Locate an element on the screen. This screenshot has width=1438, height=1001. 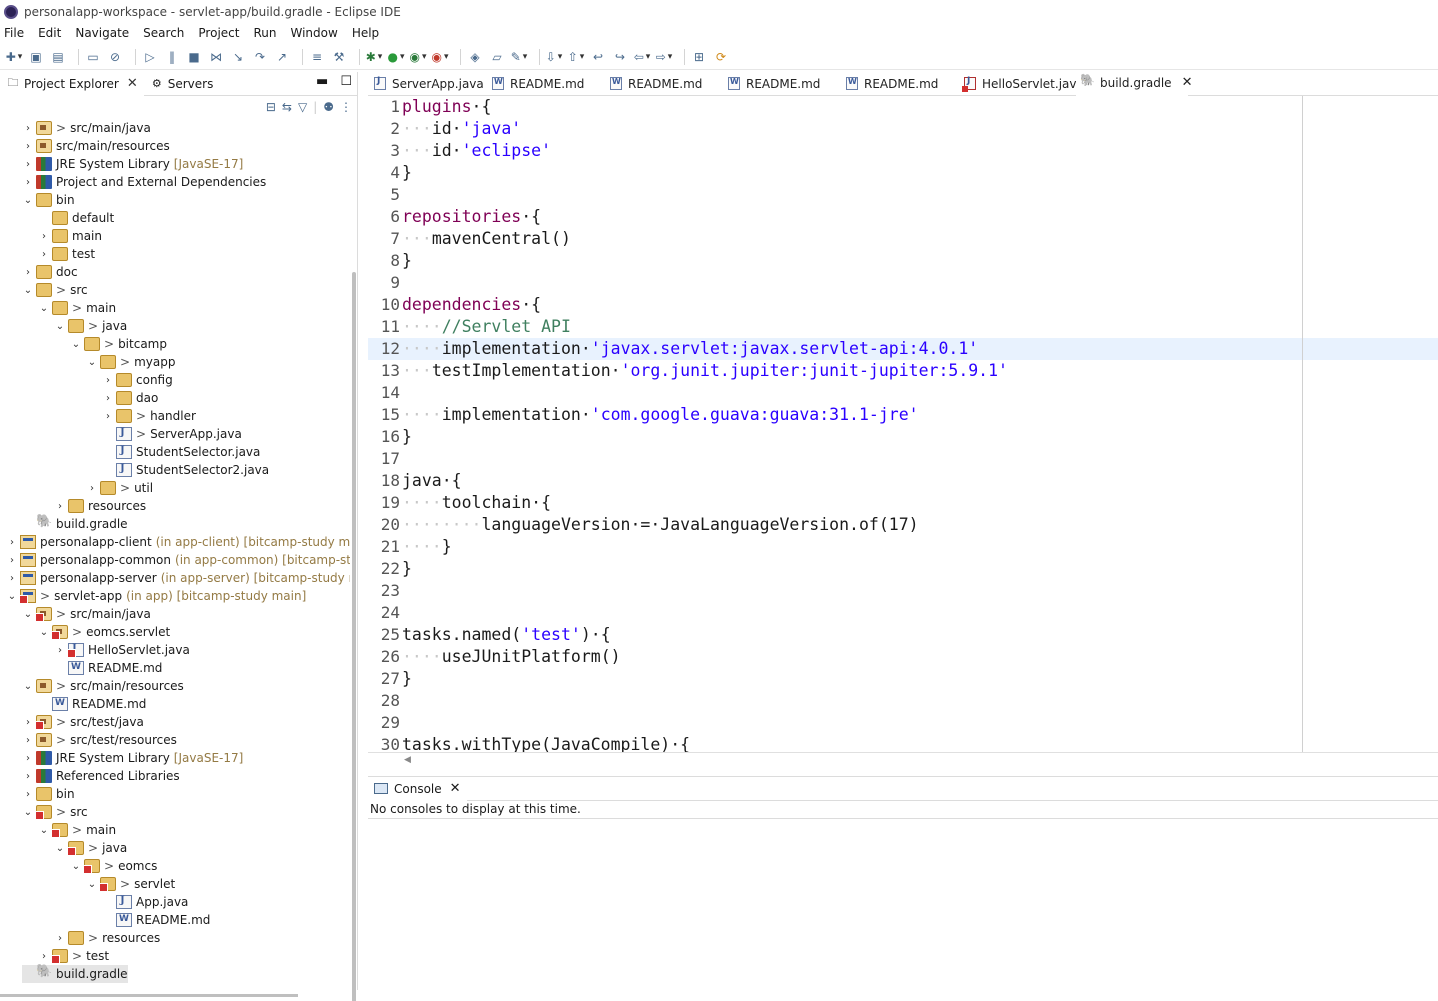
menu-help: Help is located at coordinates (365, 33).